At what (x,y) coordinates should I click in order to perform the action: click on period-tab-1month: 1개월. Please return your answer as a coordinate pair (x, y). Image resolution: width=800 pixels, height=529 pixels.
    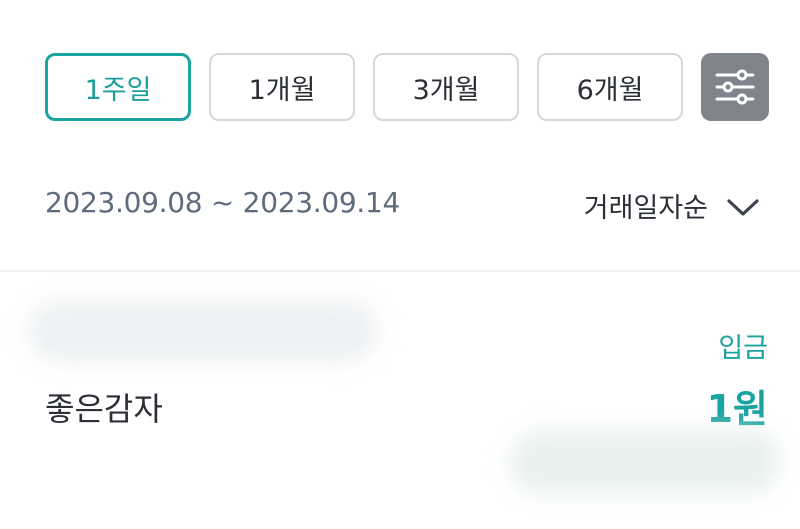
    Looking at the image, I should click on (282, 87).